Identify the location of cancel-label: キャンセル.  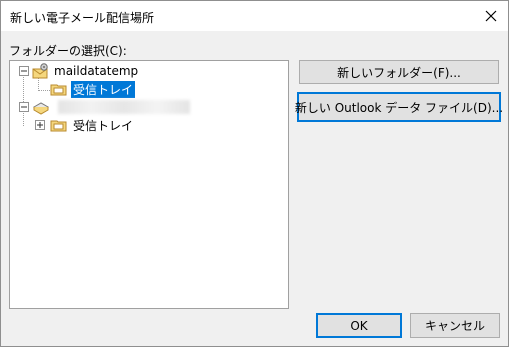
(454, 326).